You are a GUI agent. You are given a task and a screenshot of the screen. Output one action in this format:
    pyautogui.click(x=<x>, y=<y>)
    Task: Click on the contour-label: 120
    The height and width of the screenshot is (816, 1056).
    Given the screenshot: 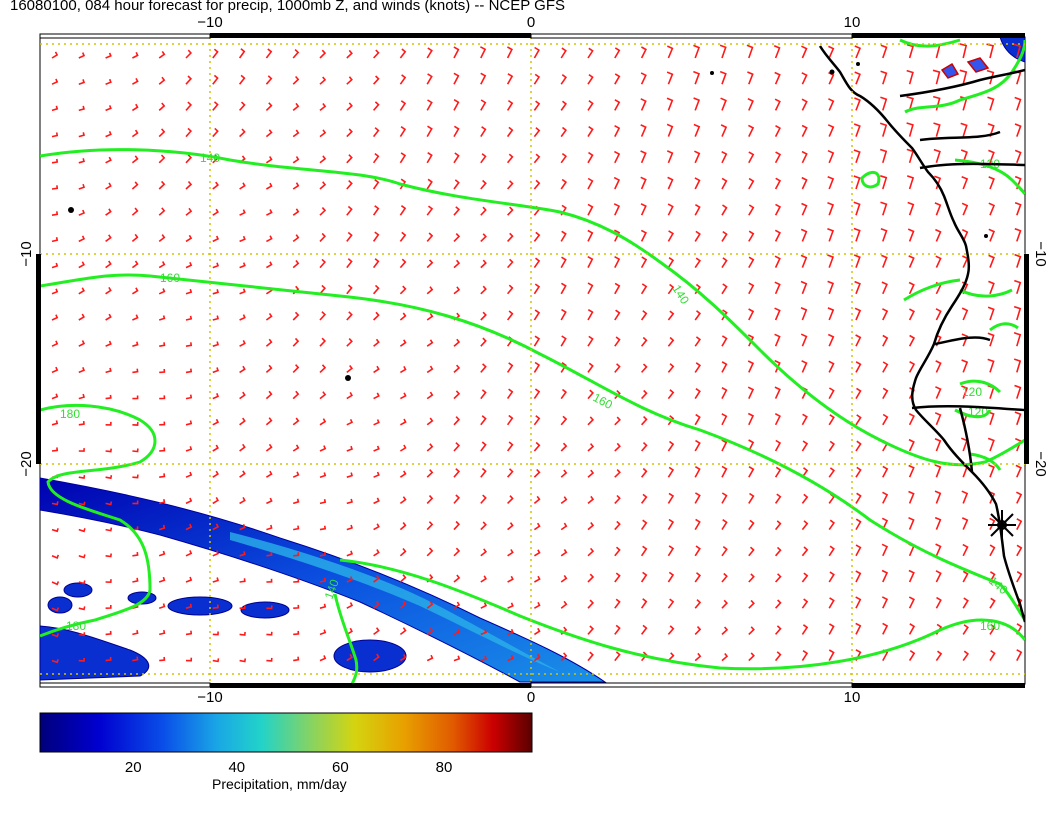 What is the action you would take?
    pyautogui.click(x=972, y=392)
    